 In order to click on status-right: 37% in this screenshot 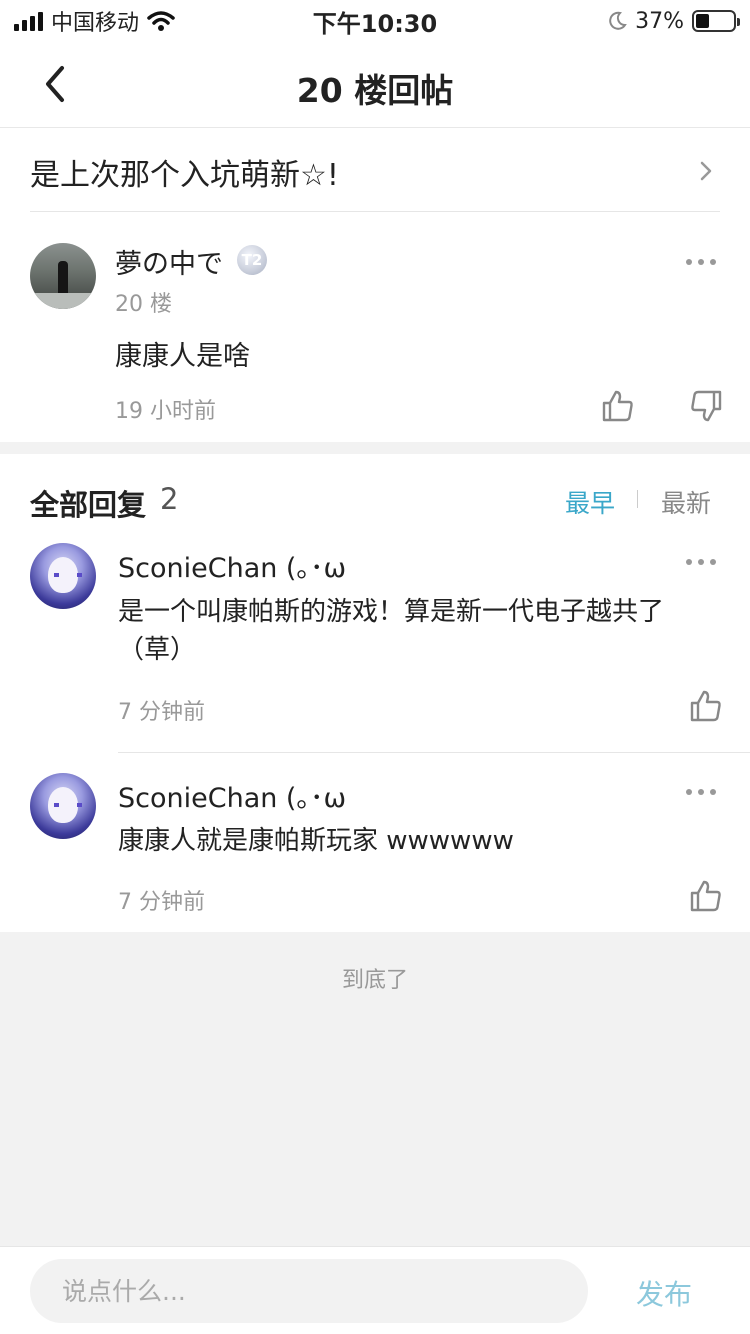, I will do `click(673, 21)`.